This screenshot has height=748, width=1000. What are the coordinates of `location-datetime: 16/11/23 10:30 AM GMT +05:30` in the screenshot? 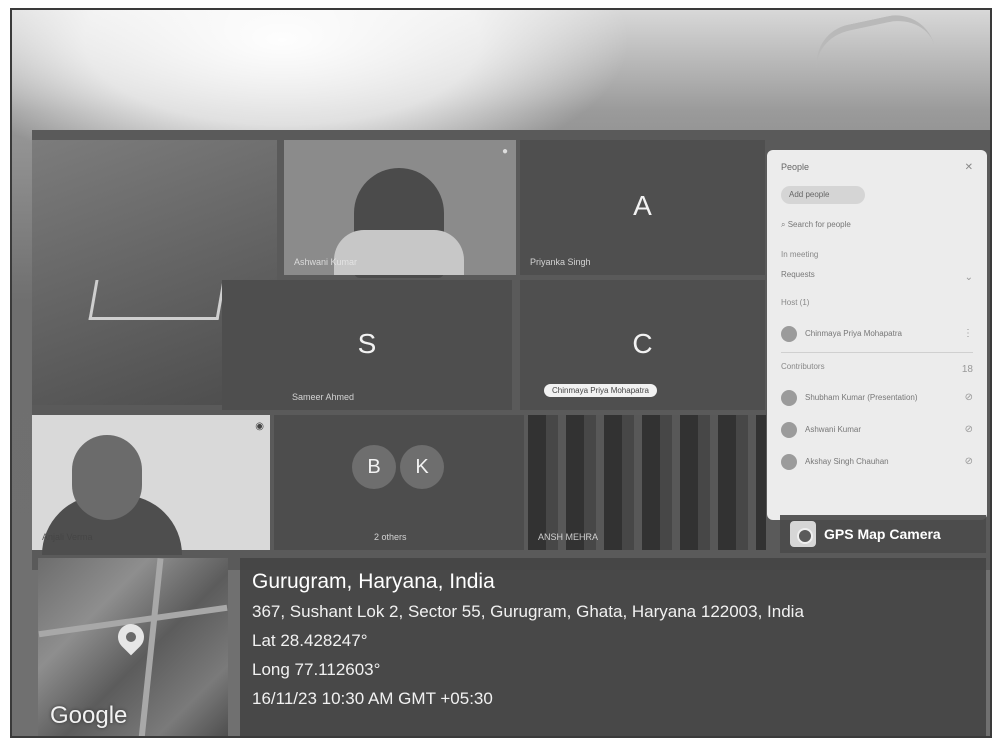 It's located at (372, 698).